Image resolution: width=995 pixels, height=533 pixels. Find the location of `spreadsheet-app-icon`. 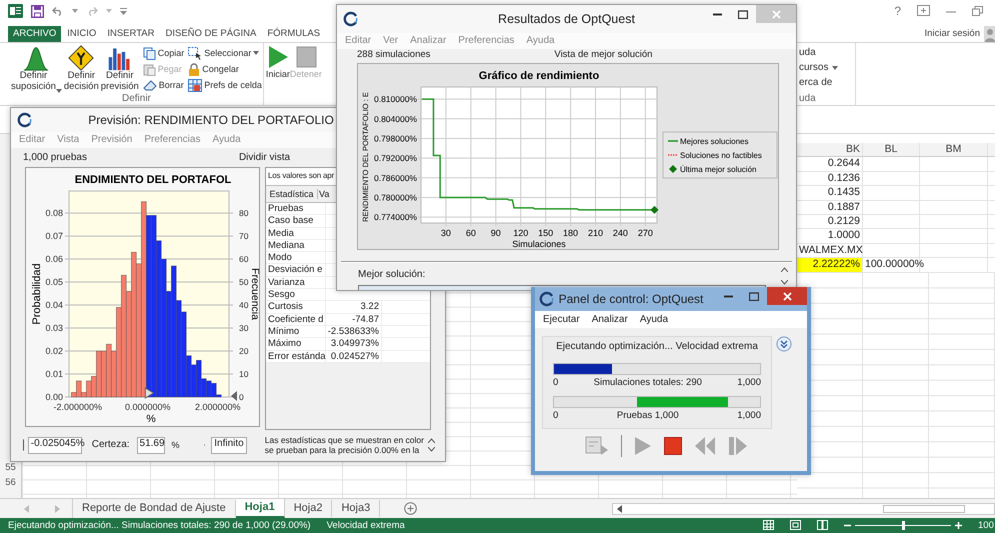

spreadsheet-app-icon is located at coordinates (15, 11).